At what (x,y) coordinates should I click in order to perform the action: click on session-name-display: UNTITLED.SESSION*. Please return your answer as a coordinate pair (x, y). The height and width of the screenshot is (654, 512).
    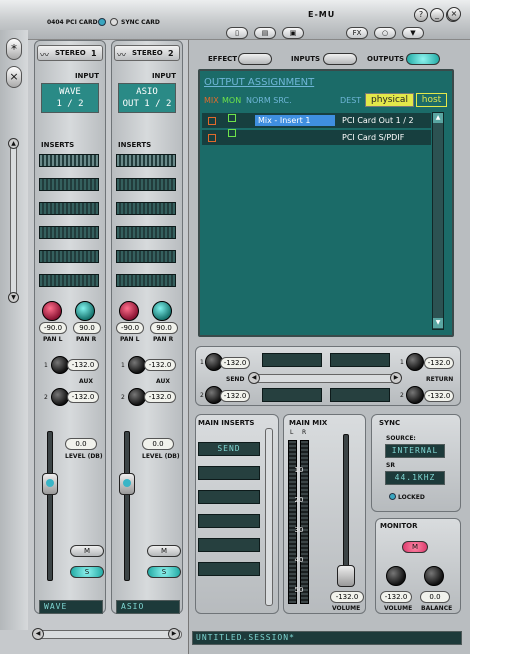
    Looking at the image, I should click on (327, 638).